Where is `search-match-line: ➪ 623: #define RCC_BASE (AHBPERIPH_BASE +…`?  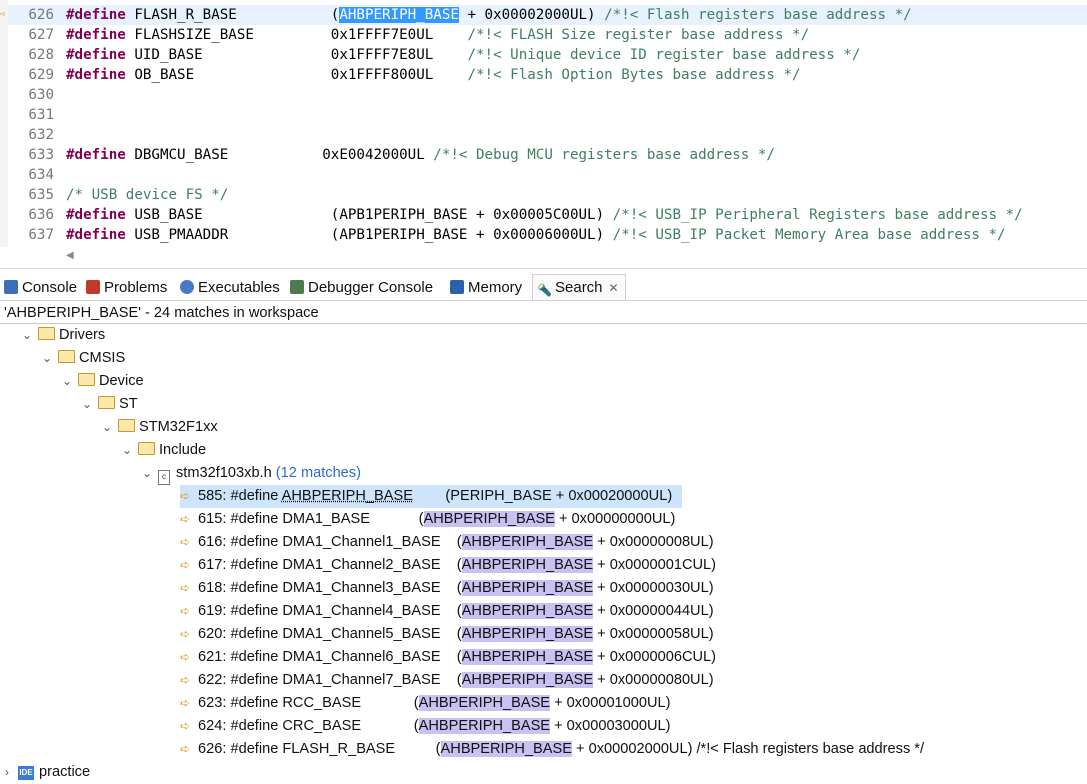
search-match-line: ➪ 623: #define RCC_BASE (AHBPERIPH_BASE +… is located at coordinates (425, 703).